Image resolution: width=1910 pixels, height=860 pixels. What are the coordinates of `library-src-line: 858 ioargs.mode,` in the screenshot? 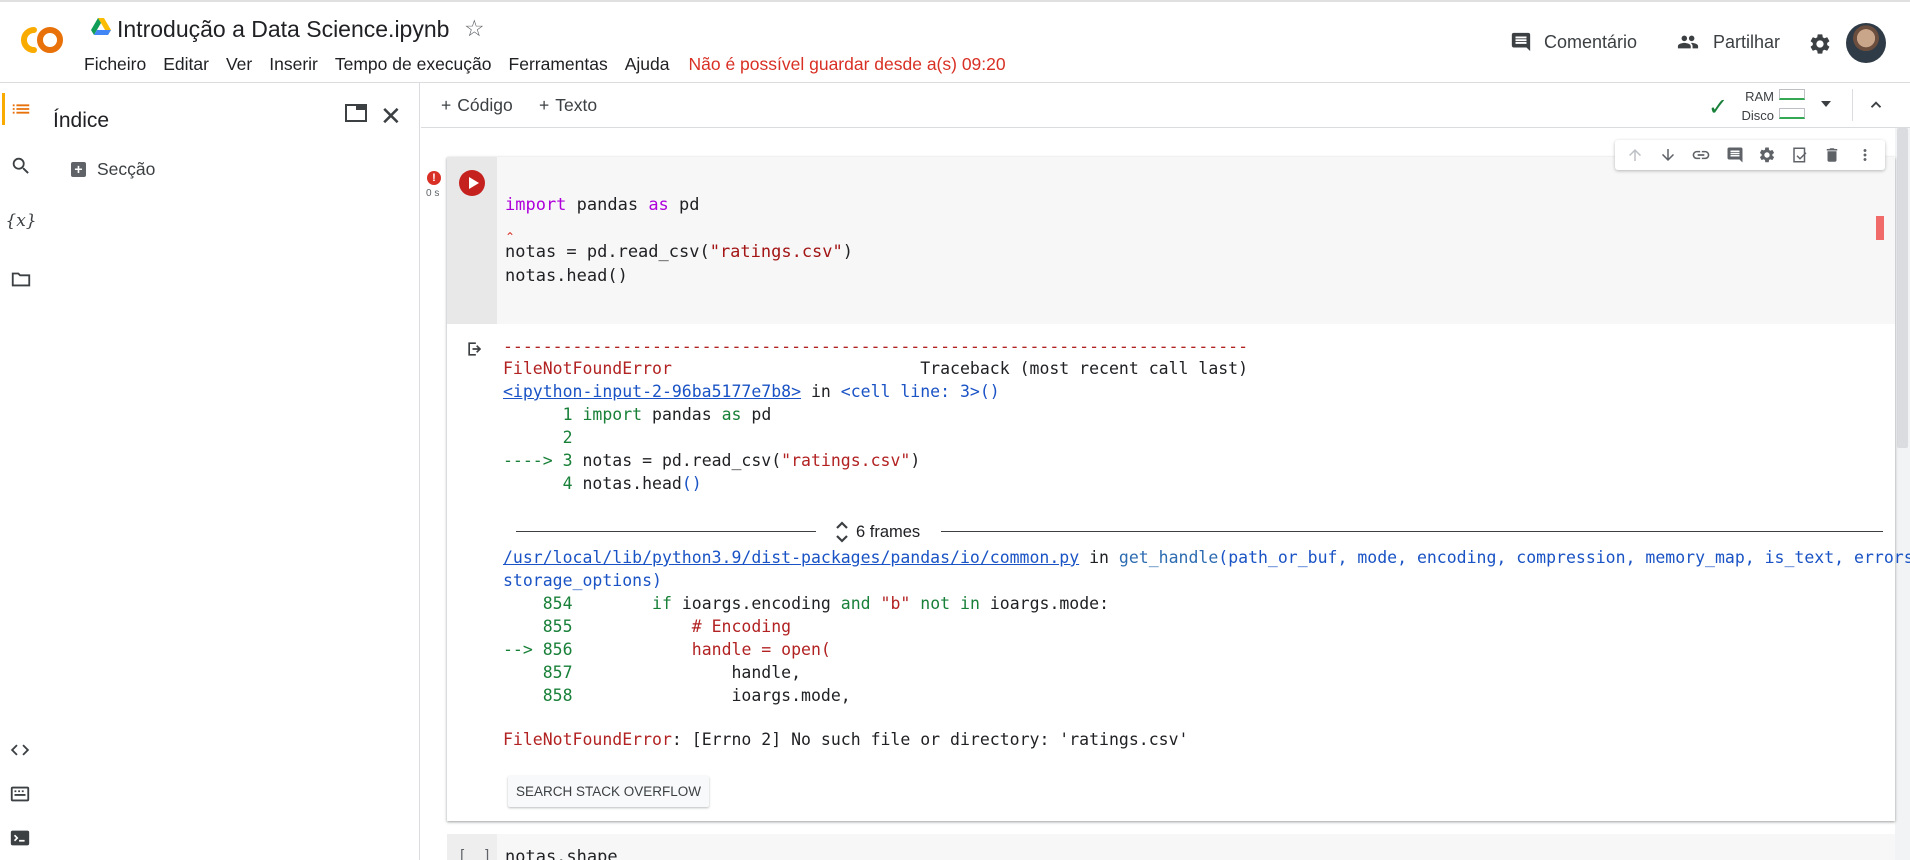 It's located at (677, 695).